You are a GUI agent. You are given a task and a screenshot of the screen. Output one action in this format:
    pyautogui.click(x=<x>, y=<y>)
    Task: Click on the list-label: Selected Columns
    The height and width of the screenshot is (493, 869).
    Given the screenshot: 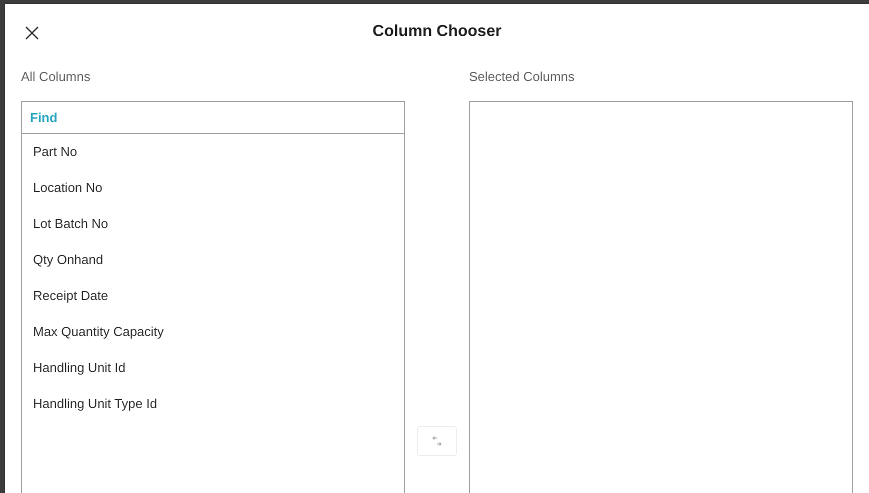 What is the action you would take?
    pyautogui.click(x=522, y=77)
    